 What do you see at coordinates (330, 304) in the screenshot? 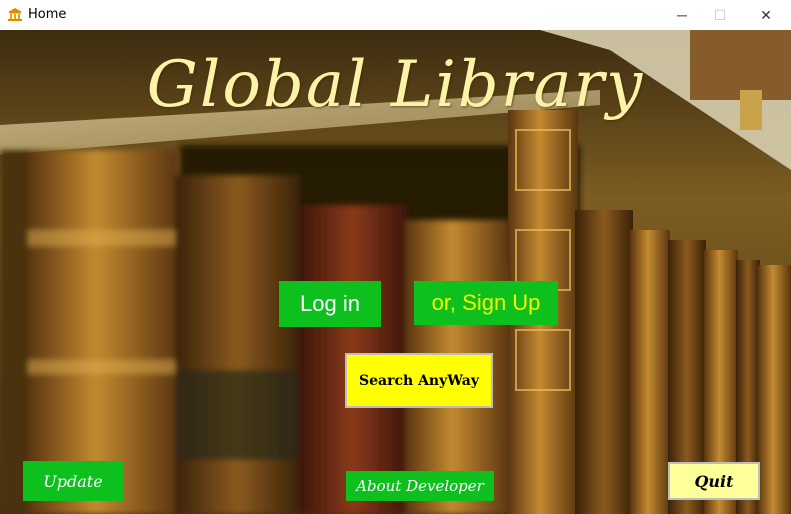
I see `login-button: Log in` at bounding box center [330, 304].